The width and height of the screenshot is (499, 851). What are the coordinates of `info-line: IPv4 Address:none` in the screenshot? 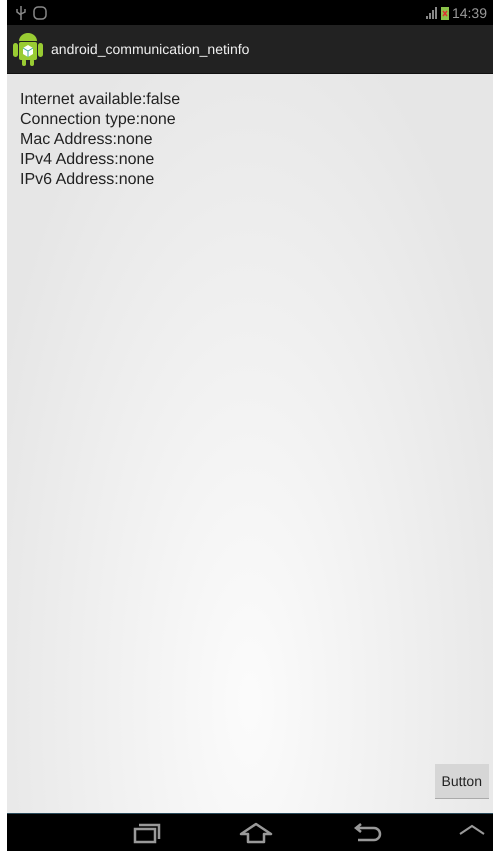 It's located at (88, 160).